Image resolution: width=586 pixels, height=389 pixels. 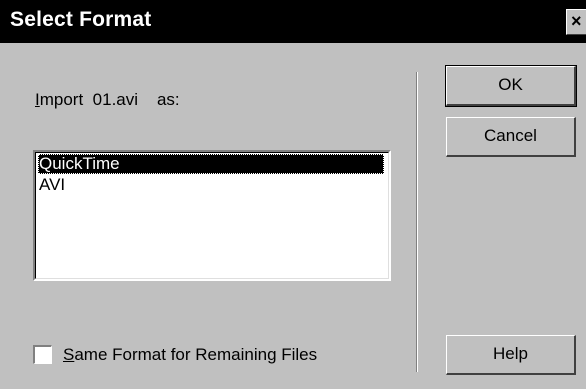 I want to click on ok-button: OK, so click(x=511, y=86).